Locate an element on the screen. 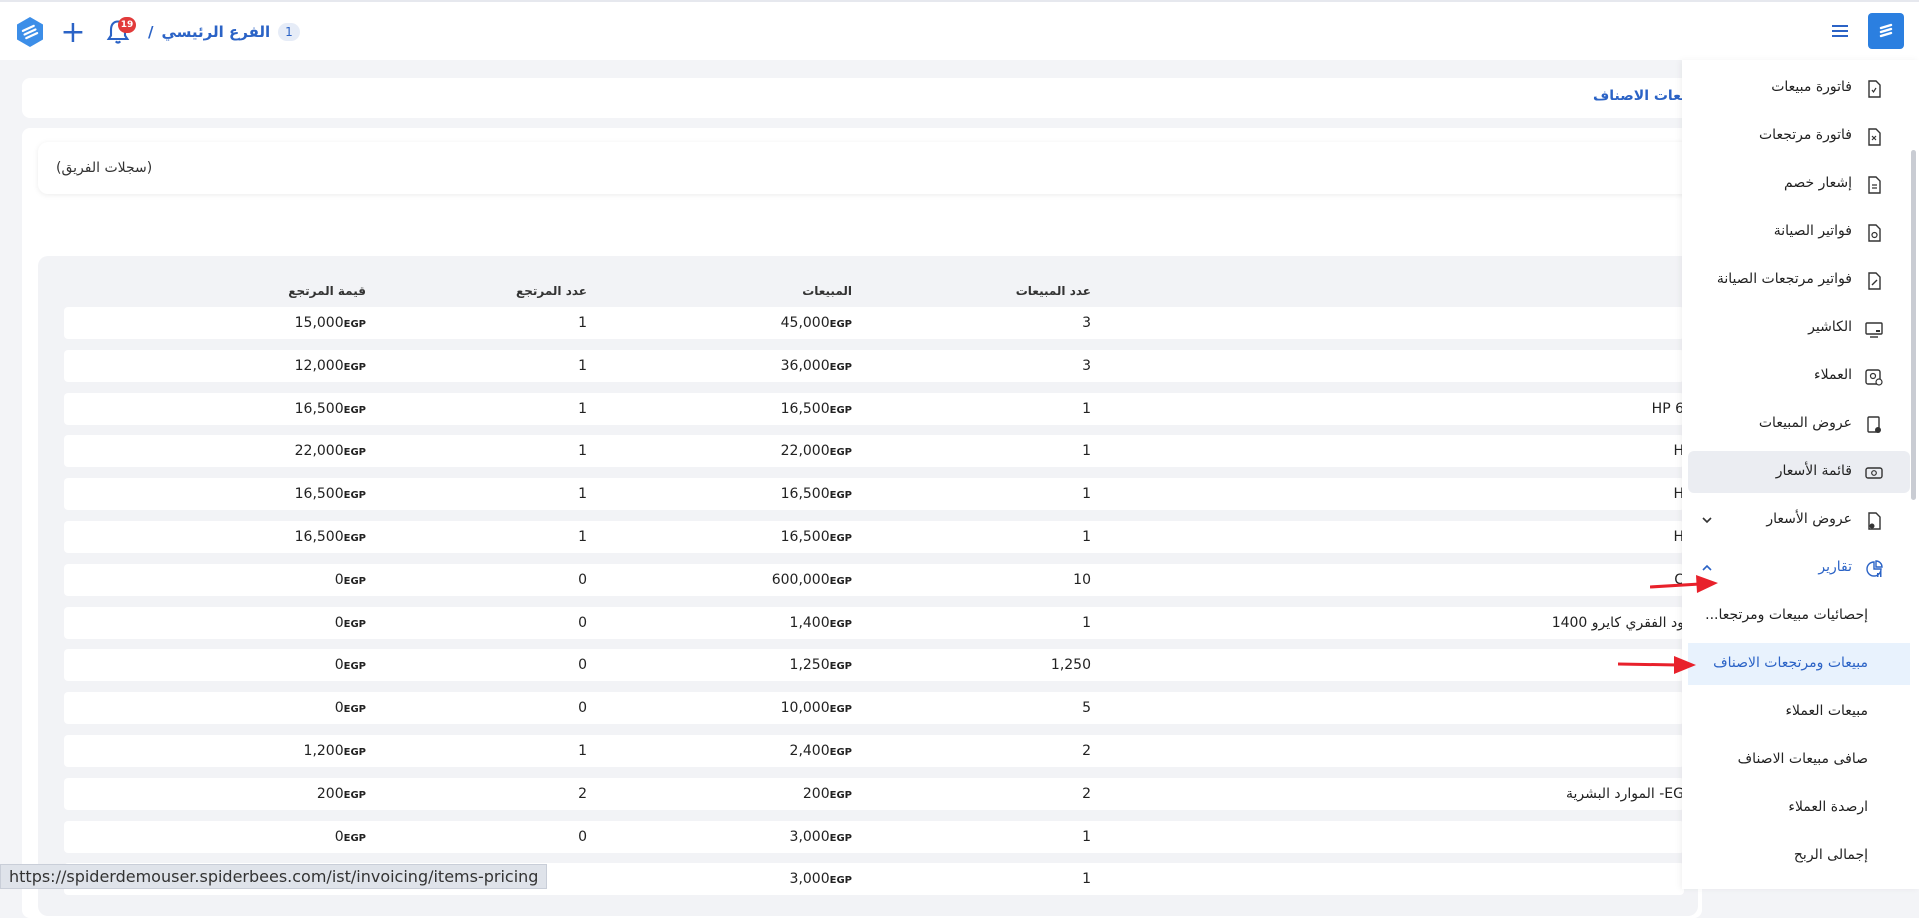 The image size is (1919, 918). cell-value: 1,250 is located at coordinates (1070, 665).